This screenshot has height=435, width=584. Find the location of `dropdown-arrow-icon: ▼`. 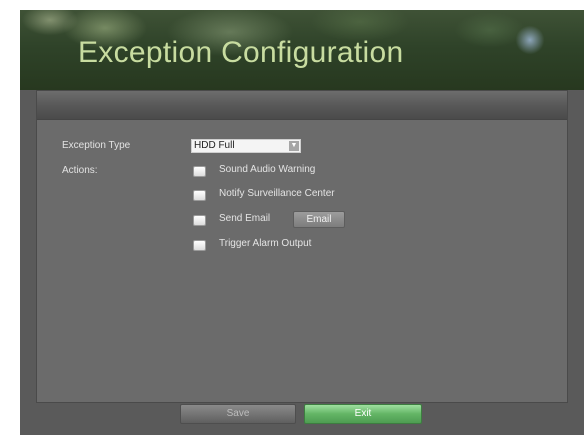

dropdown-arrow-icon: ▼ is located at coordinates (294, 146).